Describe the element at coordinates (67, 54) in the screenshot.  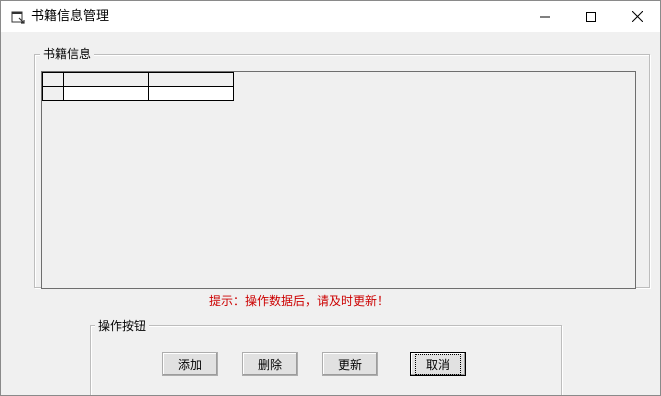
I see `books-group-legend: 书籍信息` at that location.